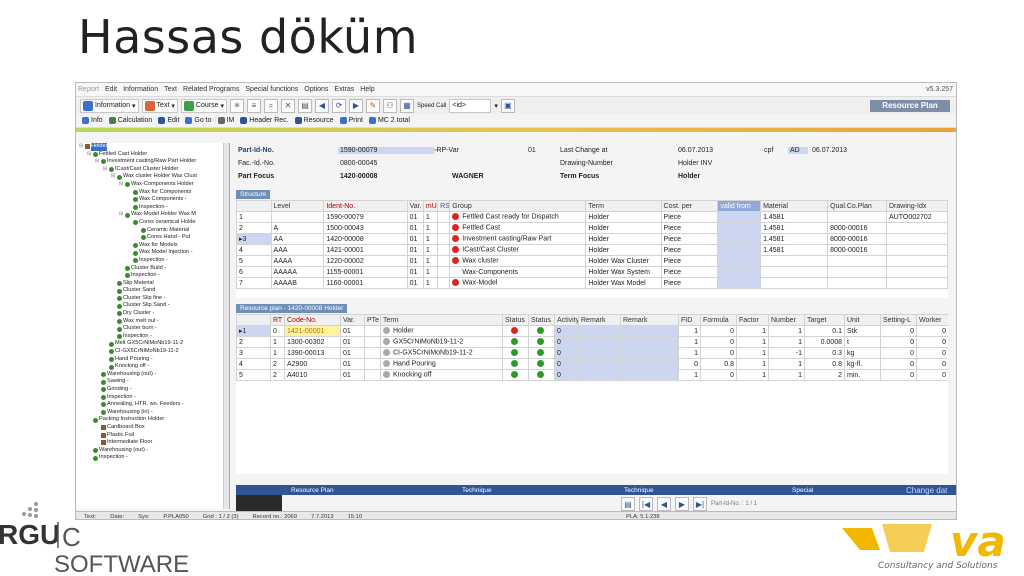 The image size is (1024, 576). What do you see at coordinates (152, 177) in the screenshot?
I see `tree-item: ⊟ Wax cluster Holder Wax Clust` at bounding box center [152, 177].